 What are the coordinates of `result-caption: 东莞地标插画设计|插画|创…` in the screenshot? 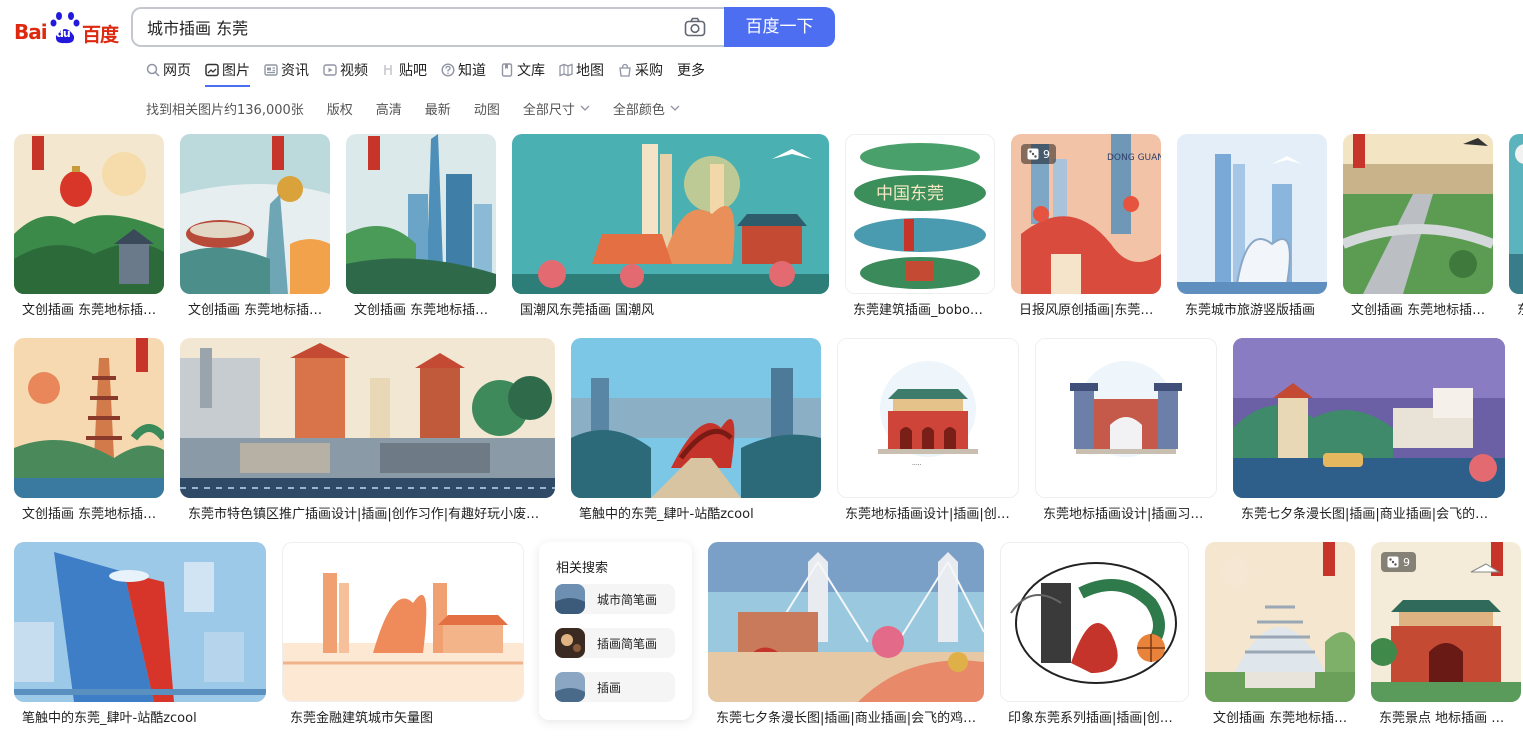 It's located at (930, 512).